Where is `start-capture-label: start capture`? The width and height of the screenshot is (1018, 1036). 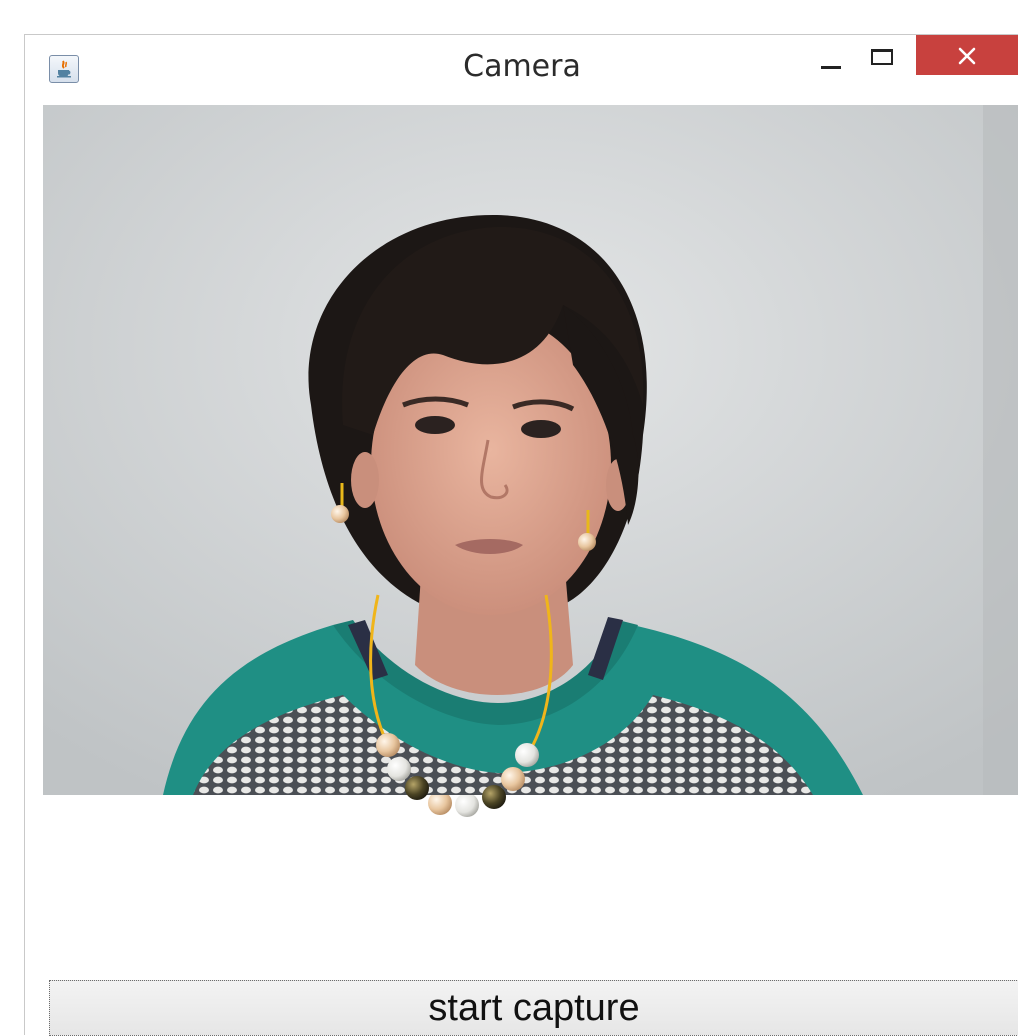
start-capture-label: start capture is located at coordinates (534, 1008).